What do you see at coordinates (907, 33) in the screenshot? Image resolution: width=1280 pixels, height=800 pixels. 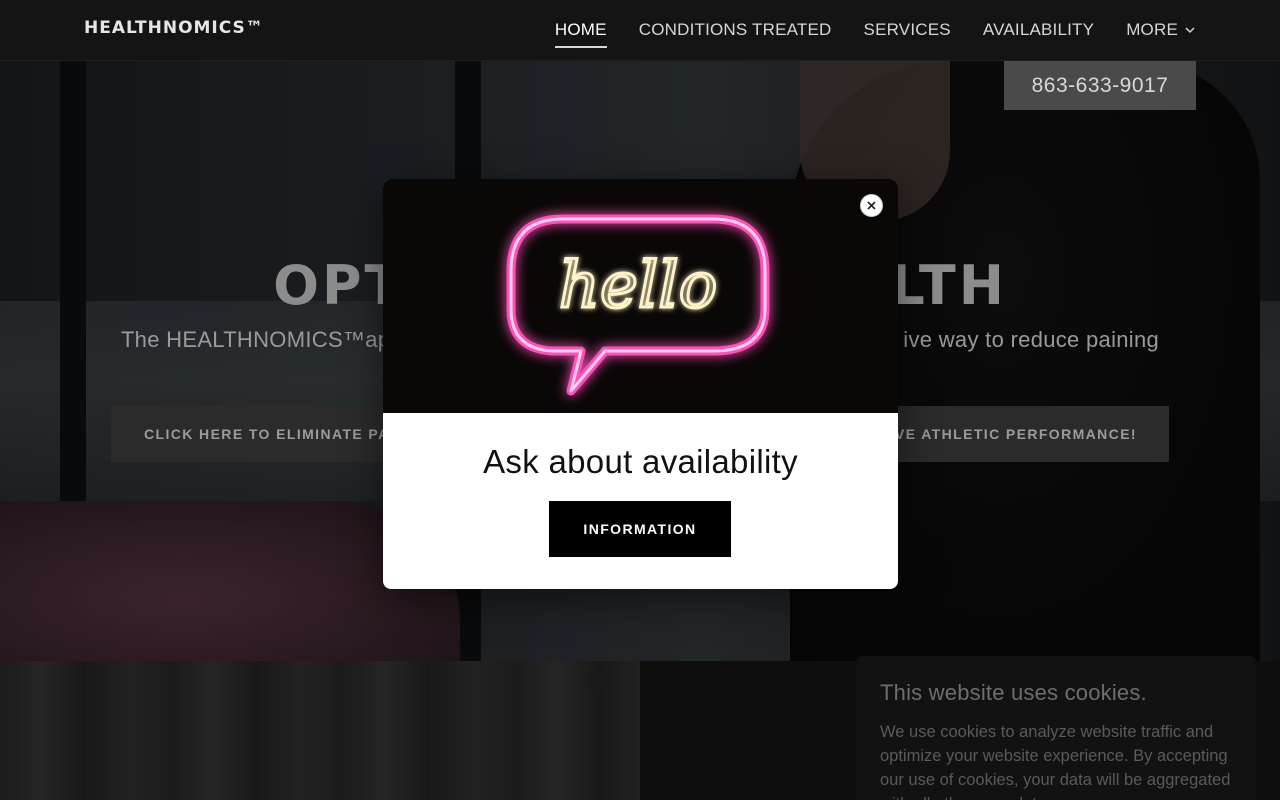 I see `nav-item-services: SERVICES` at bounding box center [907, 33].